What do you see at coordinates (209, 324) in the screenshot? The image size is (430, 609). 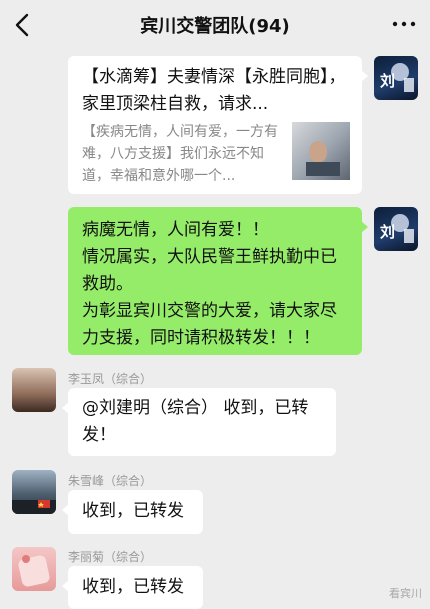 I see `message-line: 为彰显宾川交警的大爱，请大家尽力支援，同时请积极转发！！！` at bounding box center [209, 324].